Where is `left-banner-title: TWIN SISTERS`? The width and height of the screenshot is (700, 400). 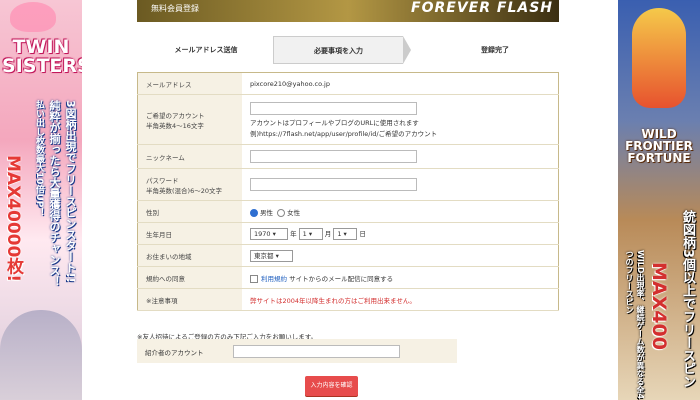 left-banner-title: TWIN SISTERS is located at coordinates (42, 56).